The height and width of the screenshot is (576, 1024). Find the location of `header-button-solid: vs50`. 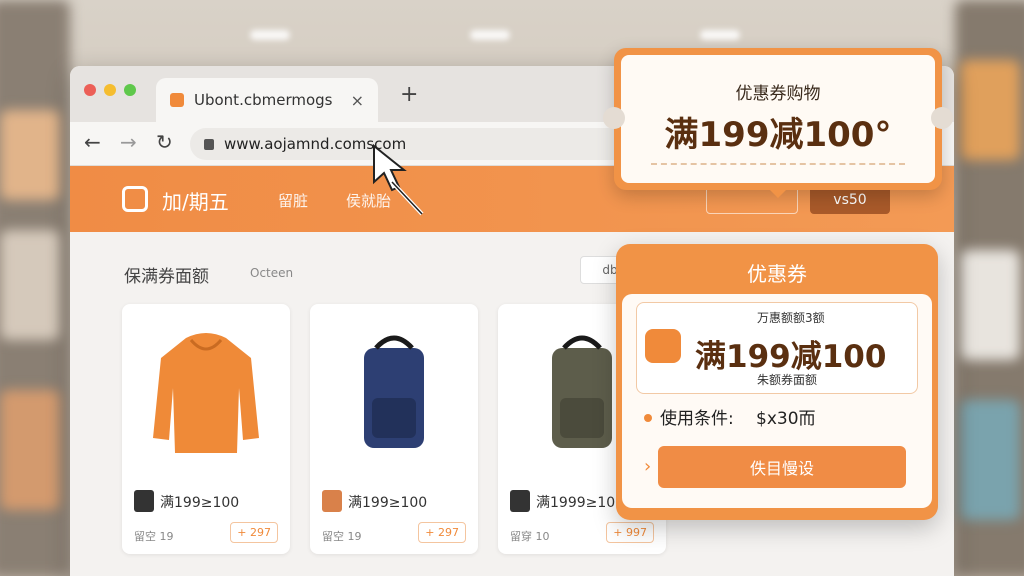

header-button-solid: vs50 is located at coordinates (850, 200).